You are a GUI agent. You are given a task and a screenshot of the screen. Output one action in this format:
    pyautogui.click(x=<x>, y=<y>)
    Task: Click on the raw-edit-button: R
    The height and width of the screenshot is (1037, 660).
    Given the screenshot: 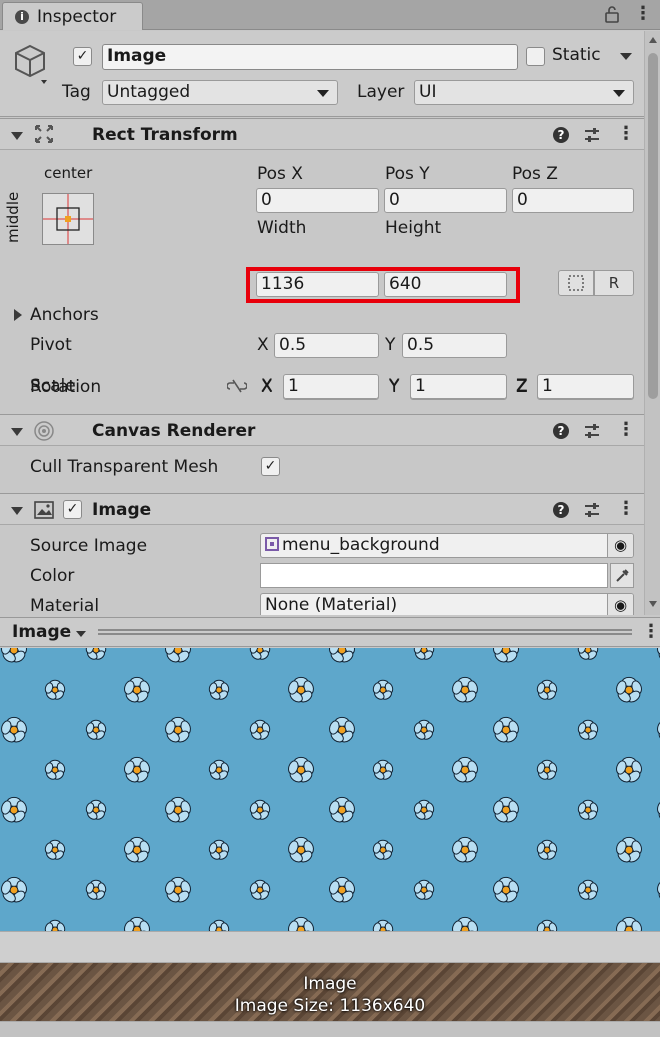 What is the action you would take?
    pyautogui.click(x=614, y=283)
    